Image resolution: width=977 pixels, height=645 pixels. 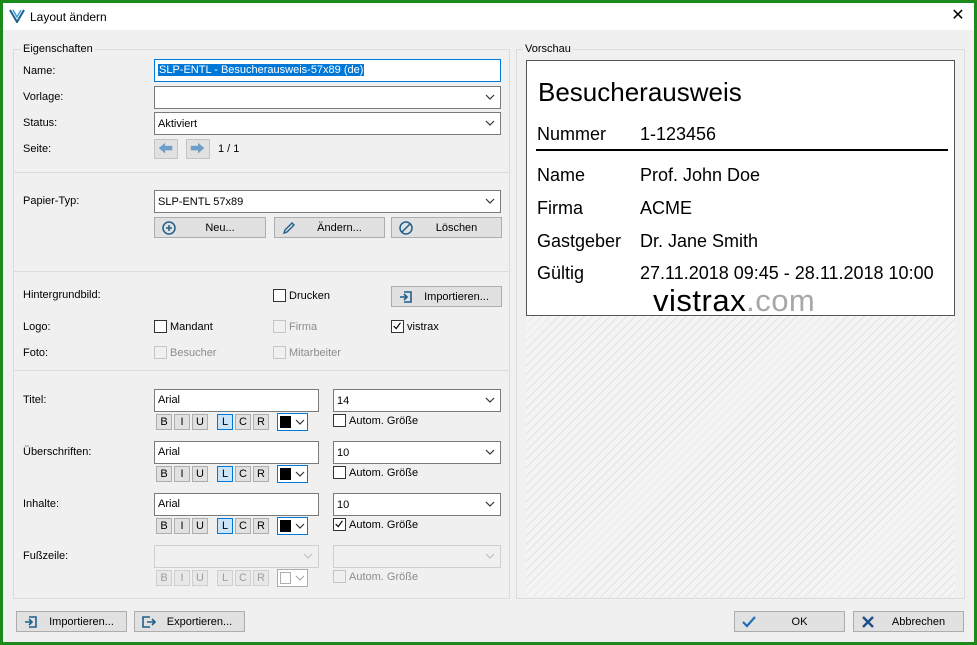 What do you see at coordinates (169, 228) in the screenshot?
I see `plus-circle-icon` at bounding box center [169, 228].